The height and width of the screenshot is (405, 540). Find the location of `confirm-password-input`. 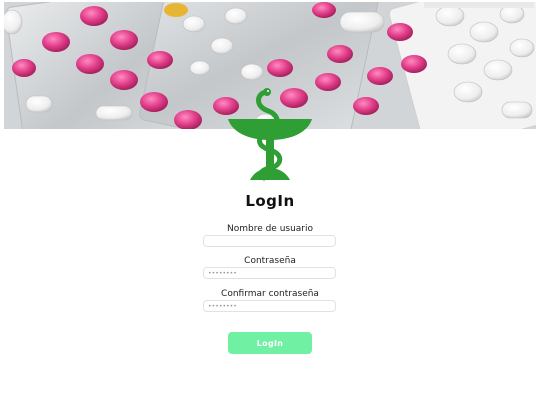

confirm-password-input is located at coordinates (269, 306).